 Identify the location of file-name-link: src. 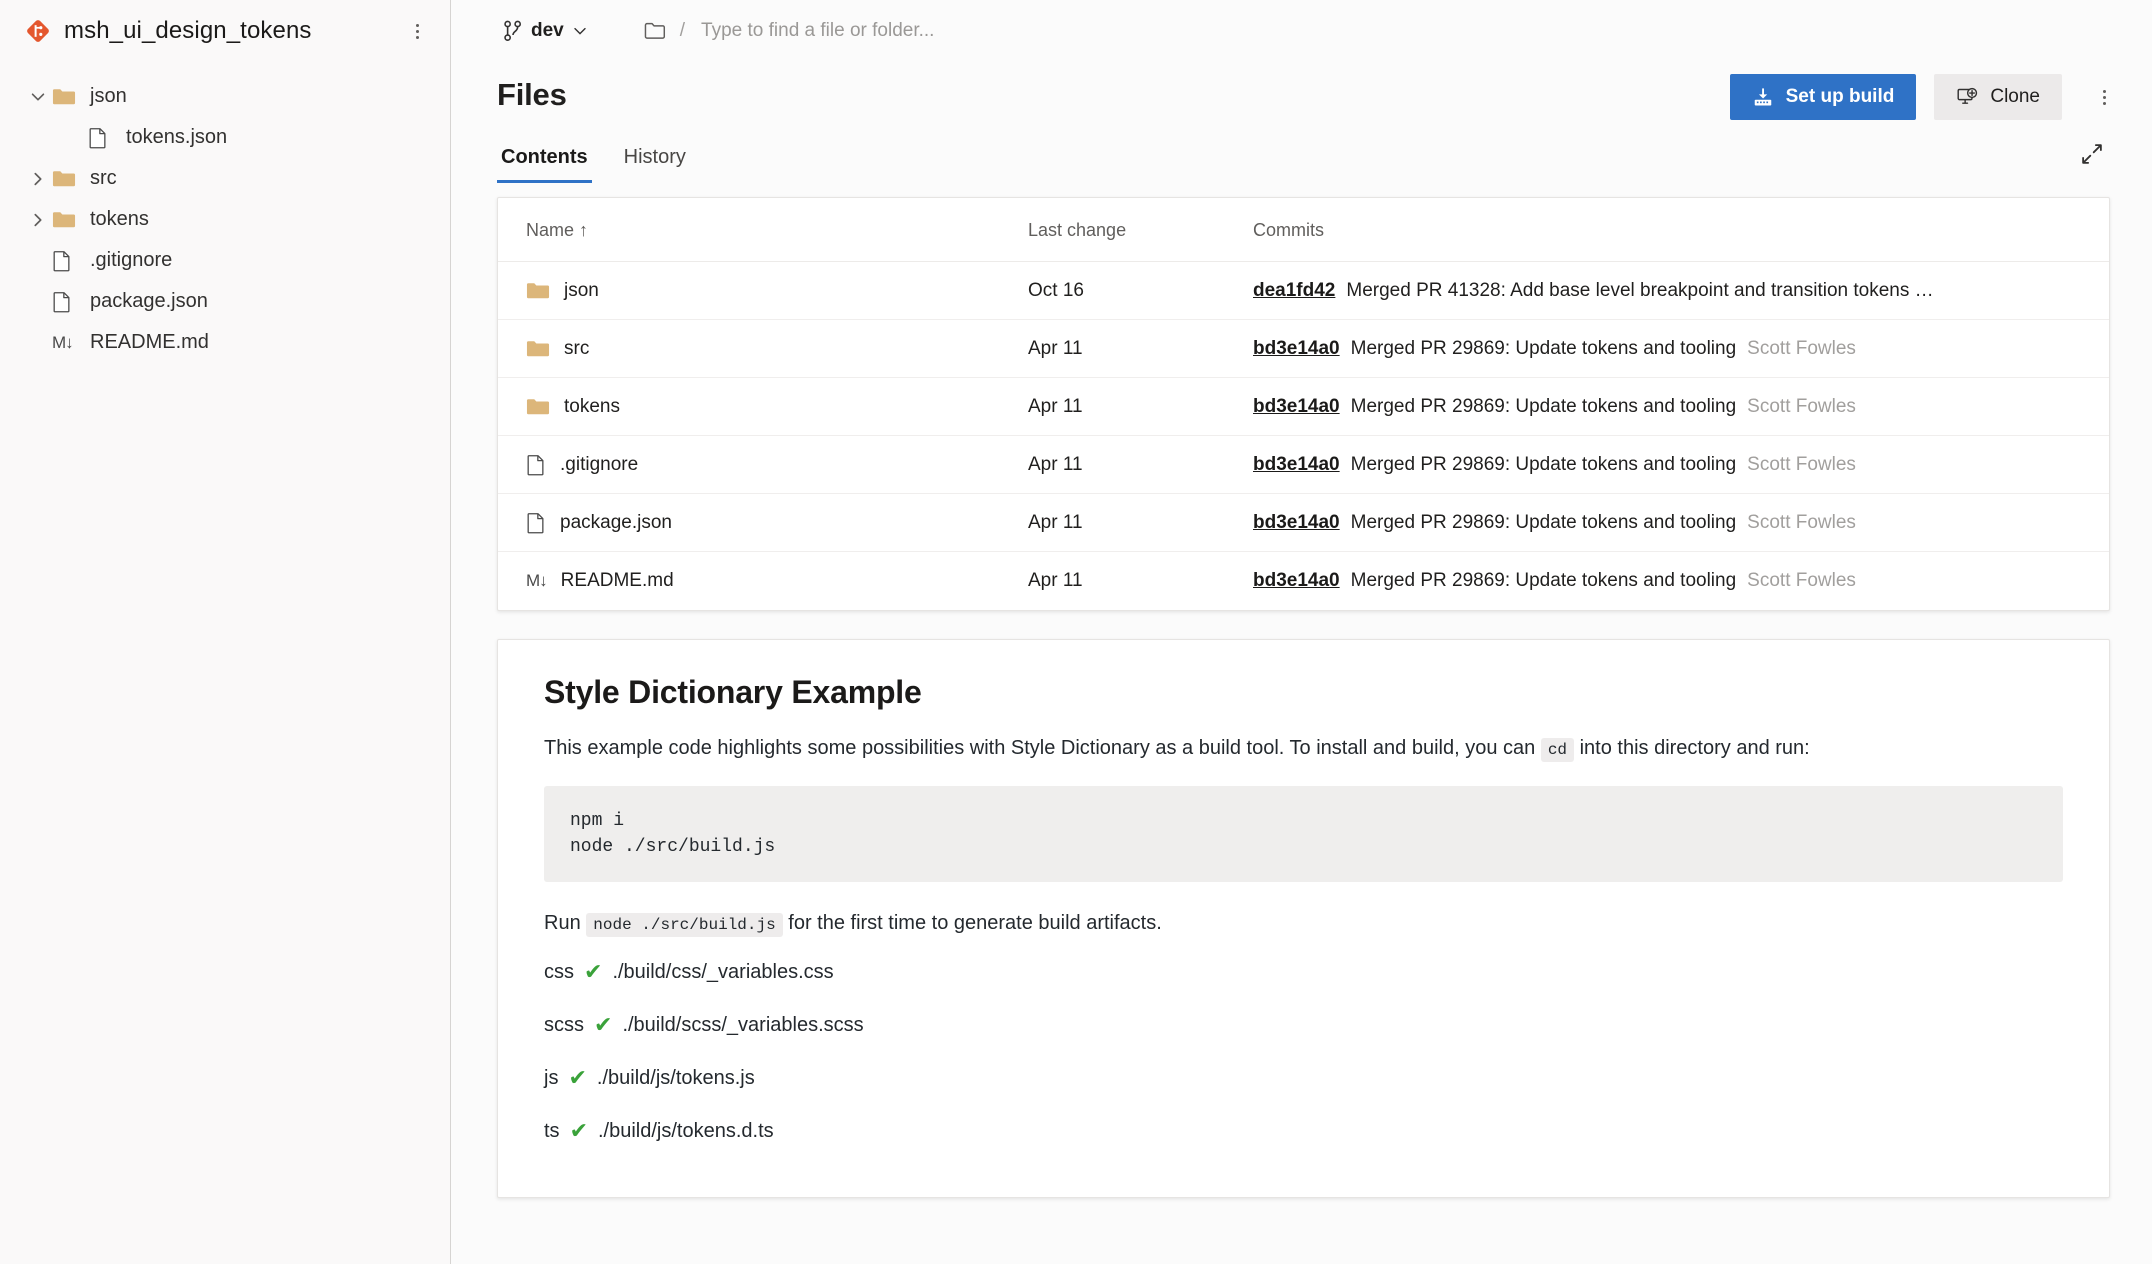
(576, 349).